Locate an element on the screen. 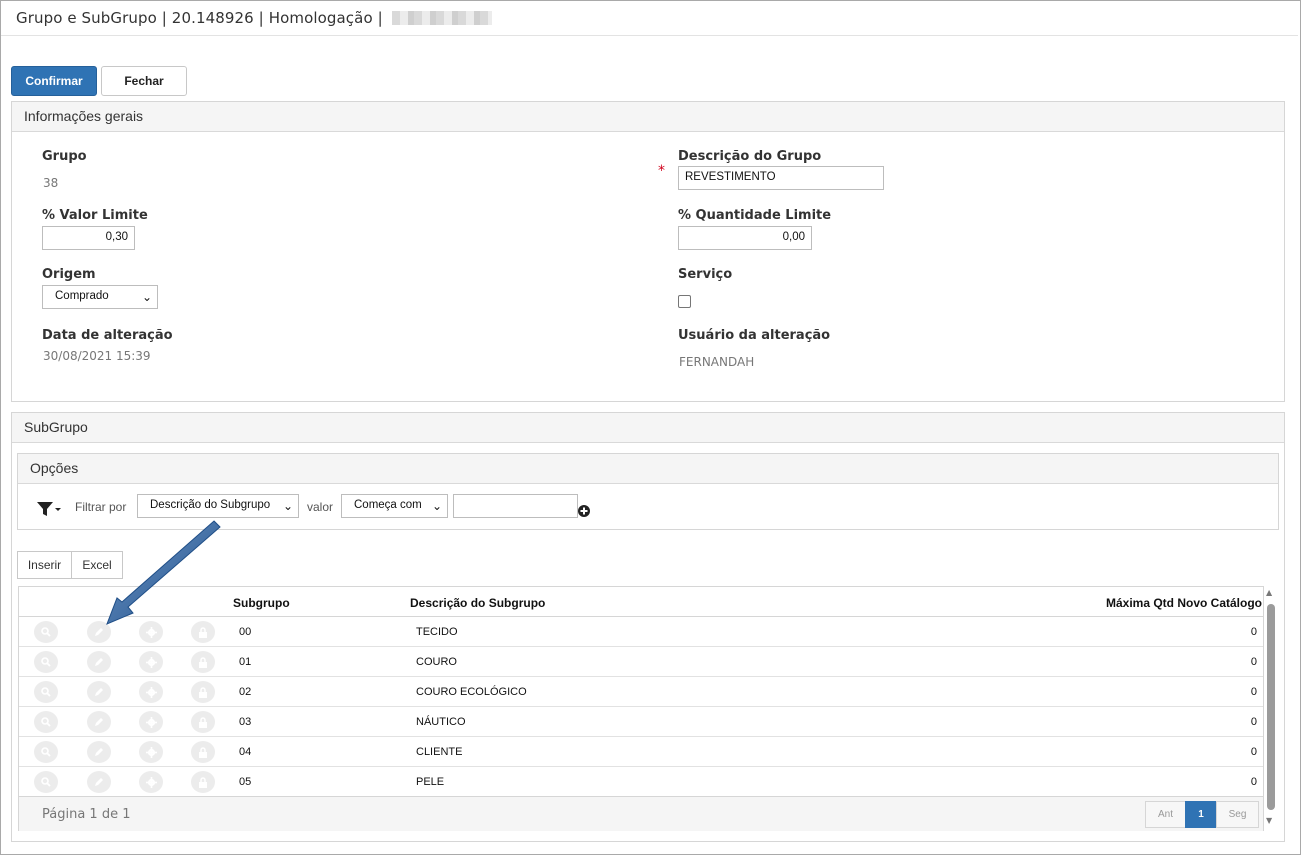  filter-value-input is located at coordinates (515, 506).